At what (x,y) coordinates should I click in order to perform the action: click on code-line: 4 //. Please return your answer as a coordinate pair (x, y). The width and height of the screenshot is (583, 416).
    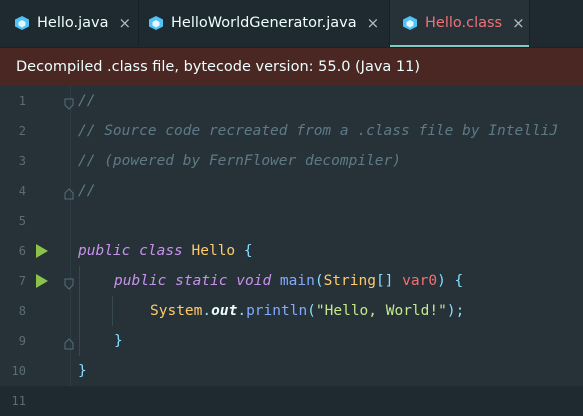
    Looking at the image, I should click on (291, 191).